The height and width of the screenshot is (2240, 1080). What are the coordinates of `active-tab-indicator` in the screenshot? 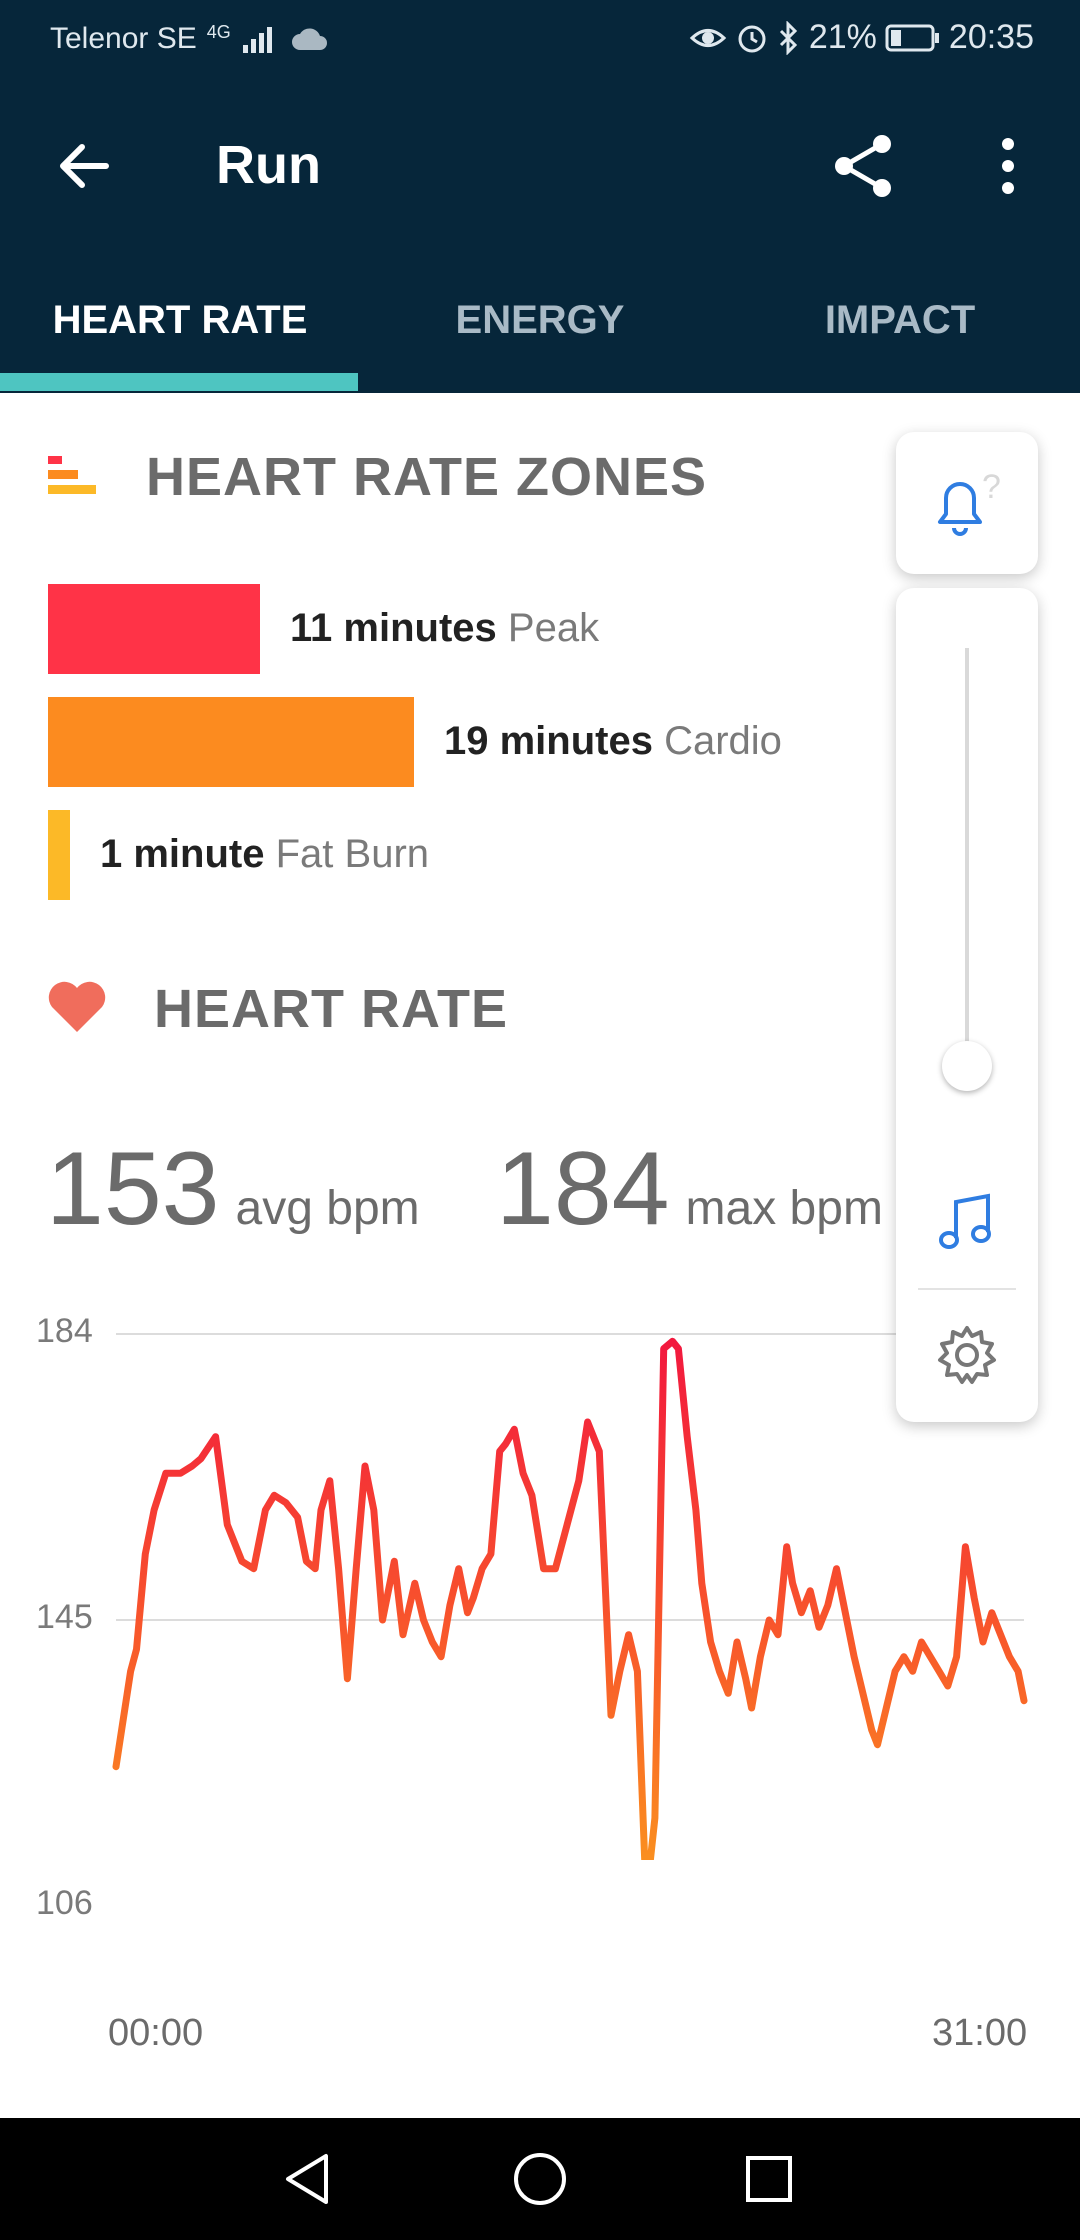 It's located at (179, 382).